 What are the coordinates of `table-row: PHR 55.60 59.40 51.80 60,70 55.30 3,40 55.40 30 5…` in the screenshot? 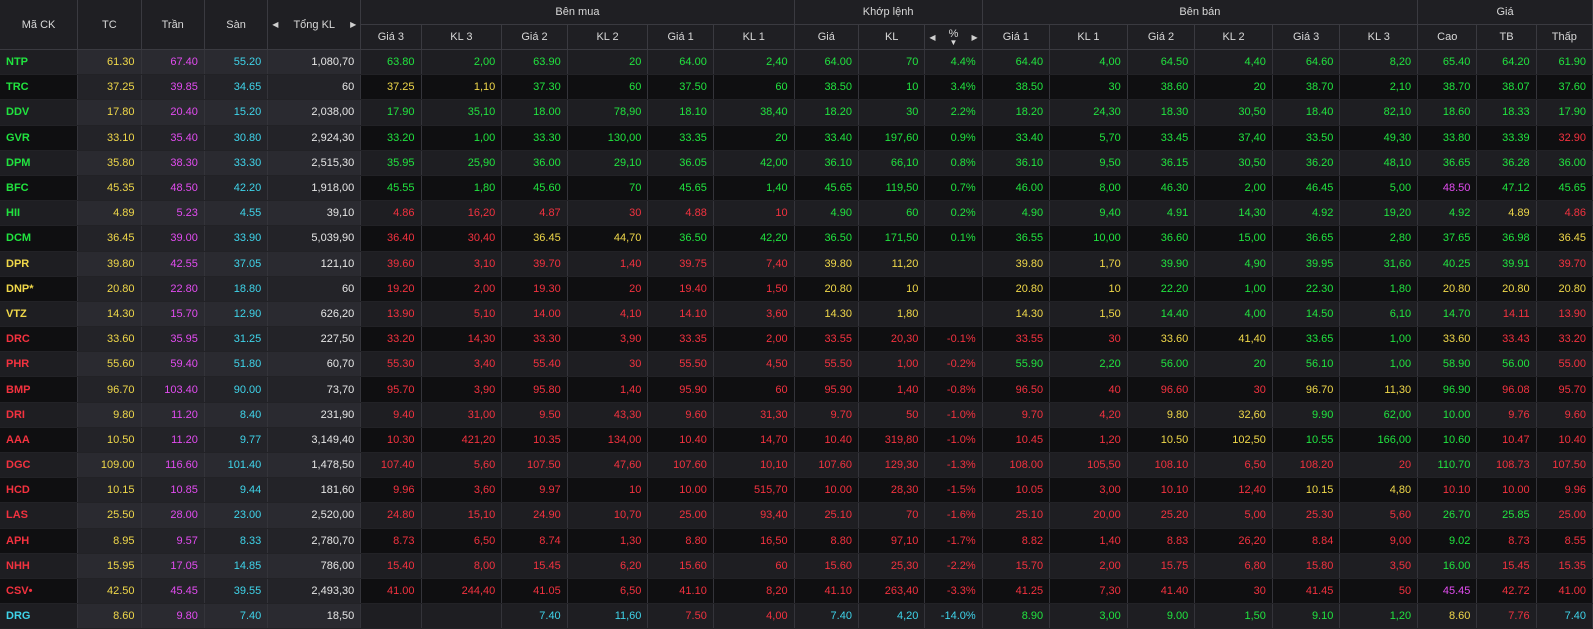 It's located at (796, 364).